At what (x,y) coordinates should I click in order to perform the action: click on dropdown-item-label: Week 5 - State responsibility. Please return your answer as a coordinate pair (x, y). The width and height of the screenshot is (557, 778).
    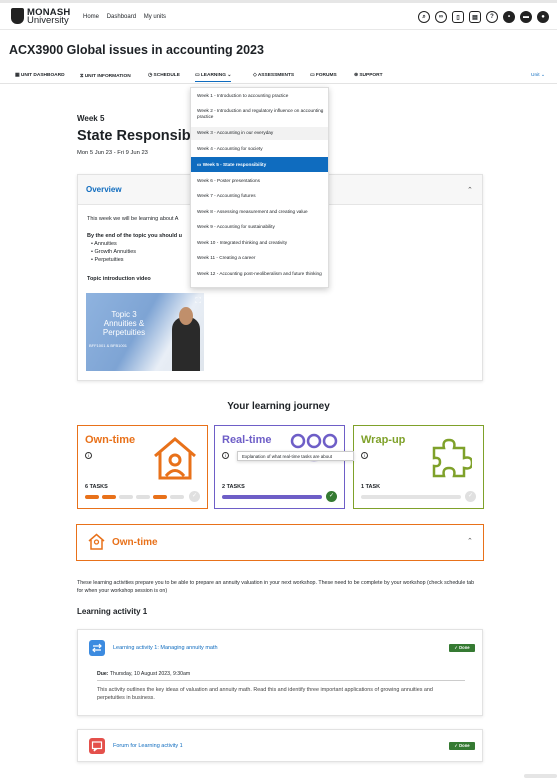
    Looking at the image, I should click on (234, 164).